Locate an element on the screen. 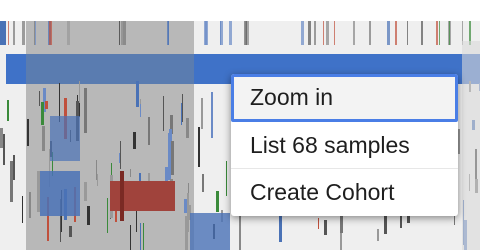 This screenshot has width=480, height=250. zoom-in-item: Zoom in is located at coordinates (344, 98).